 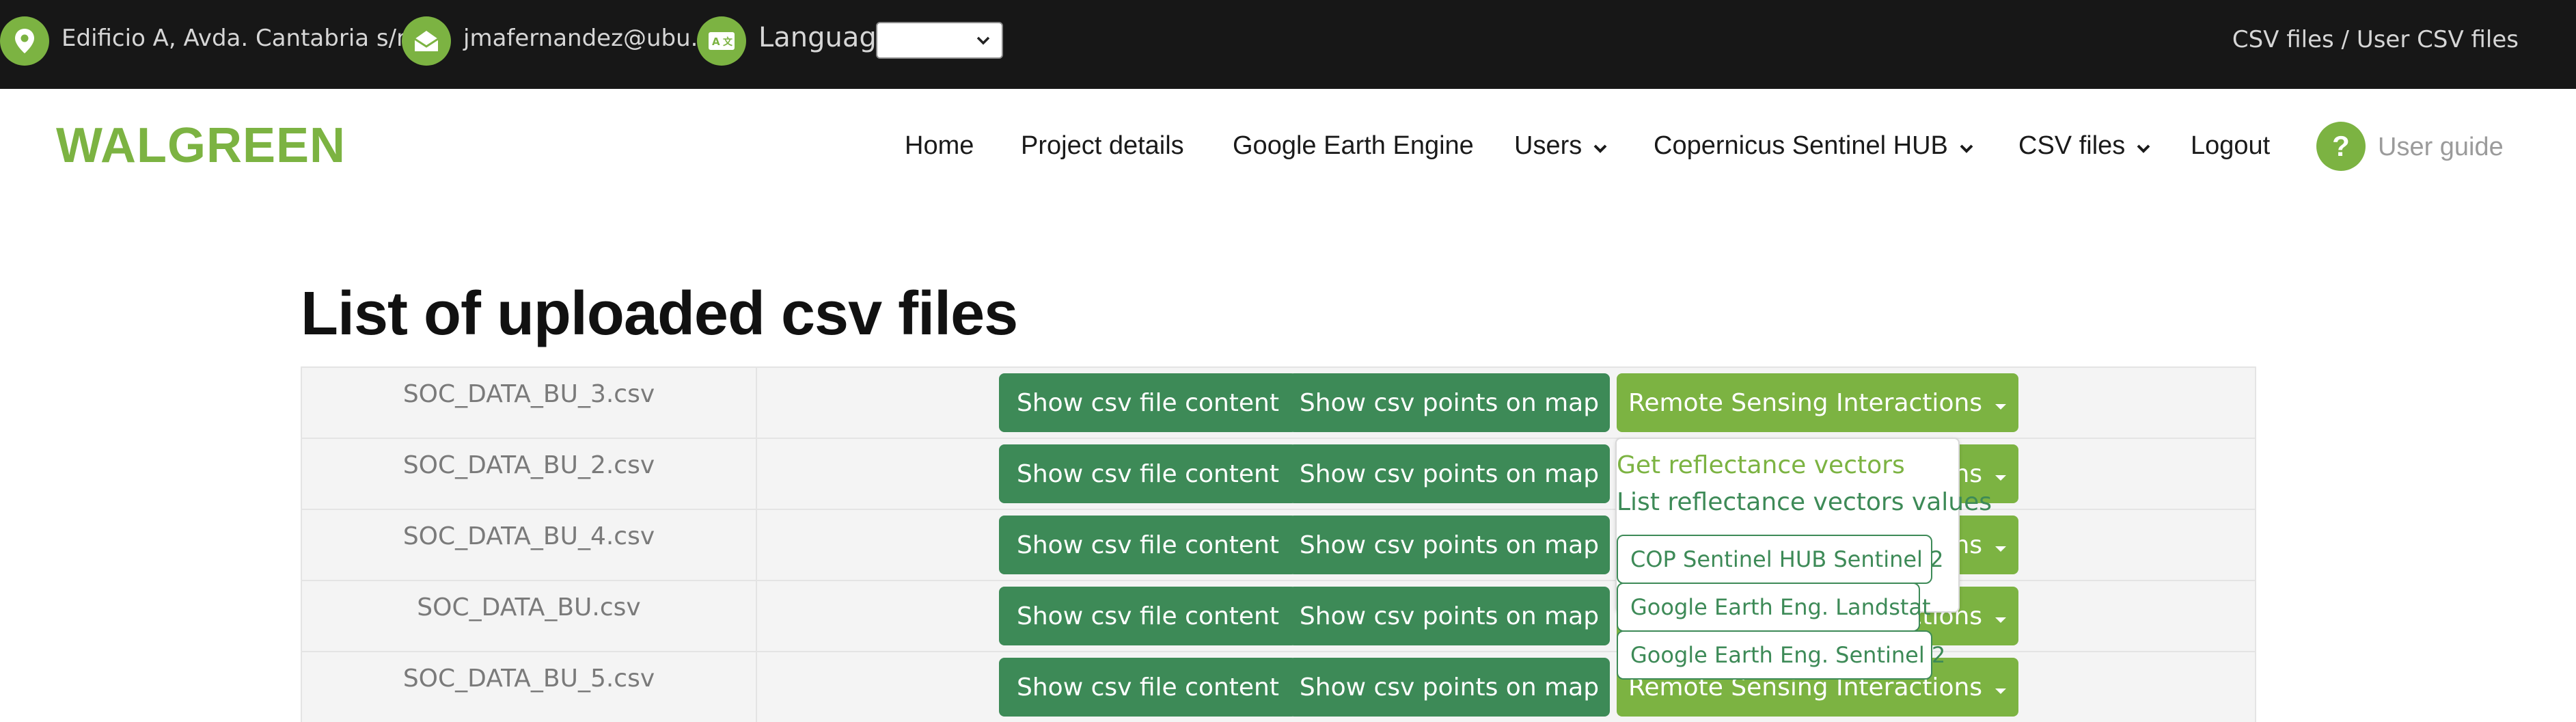 I want to click on nav-csv-files: CSV files, so click(x=2084, y=146).